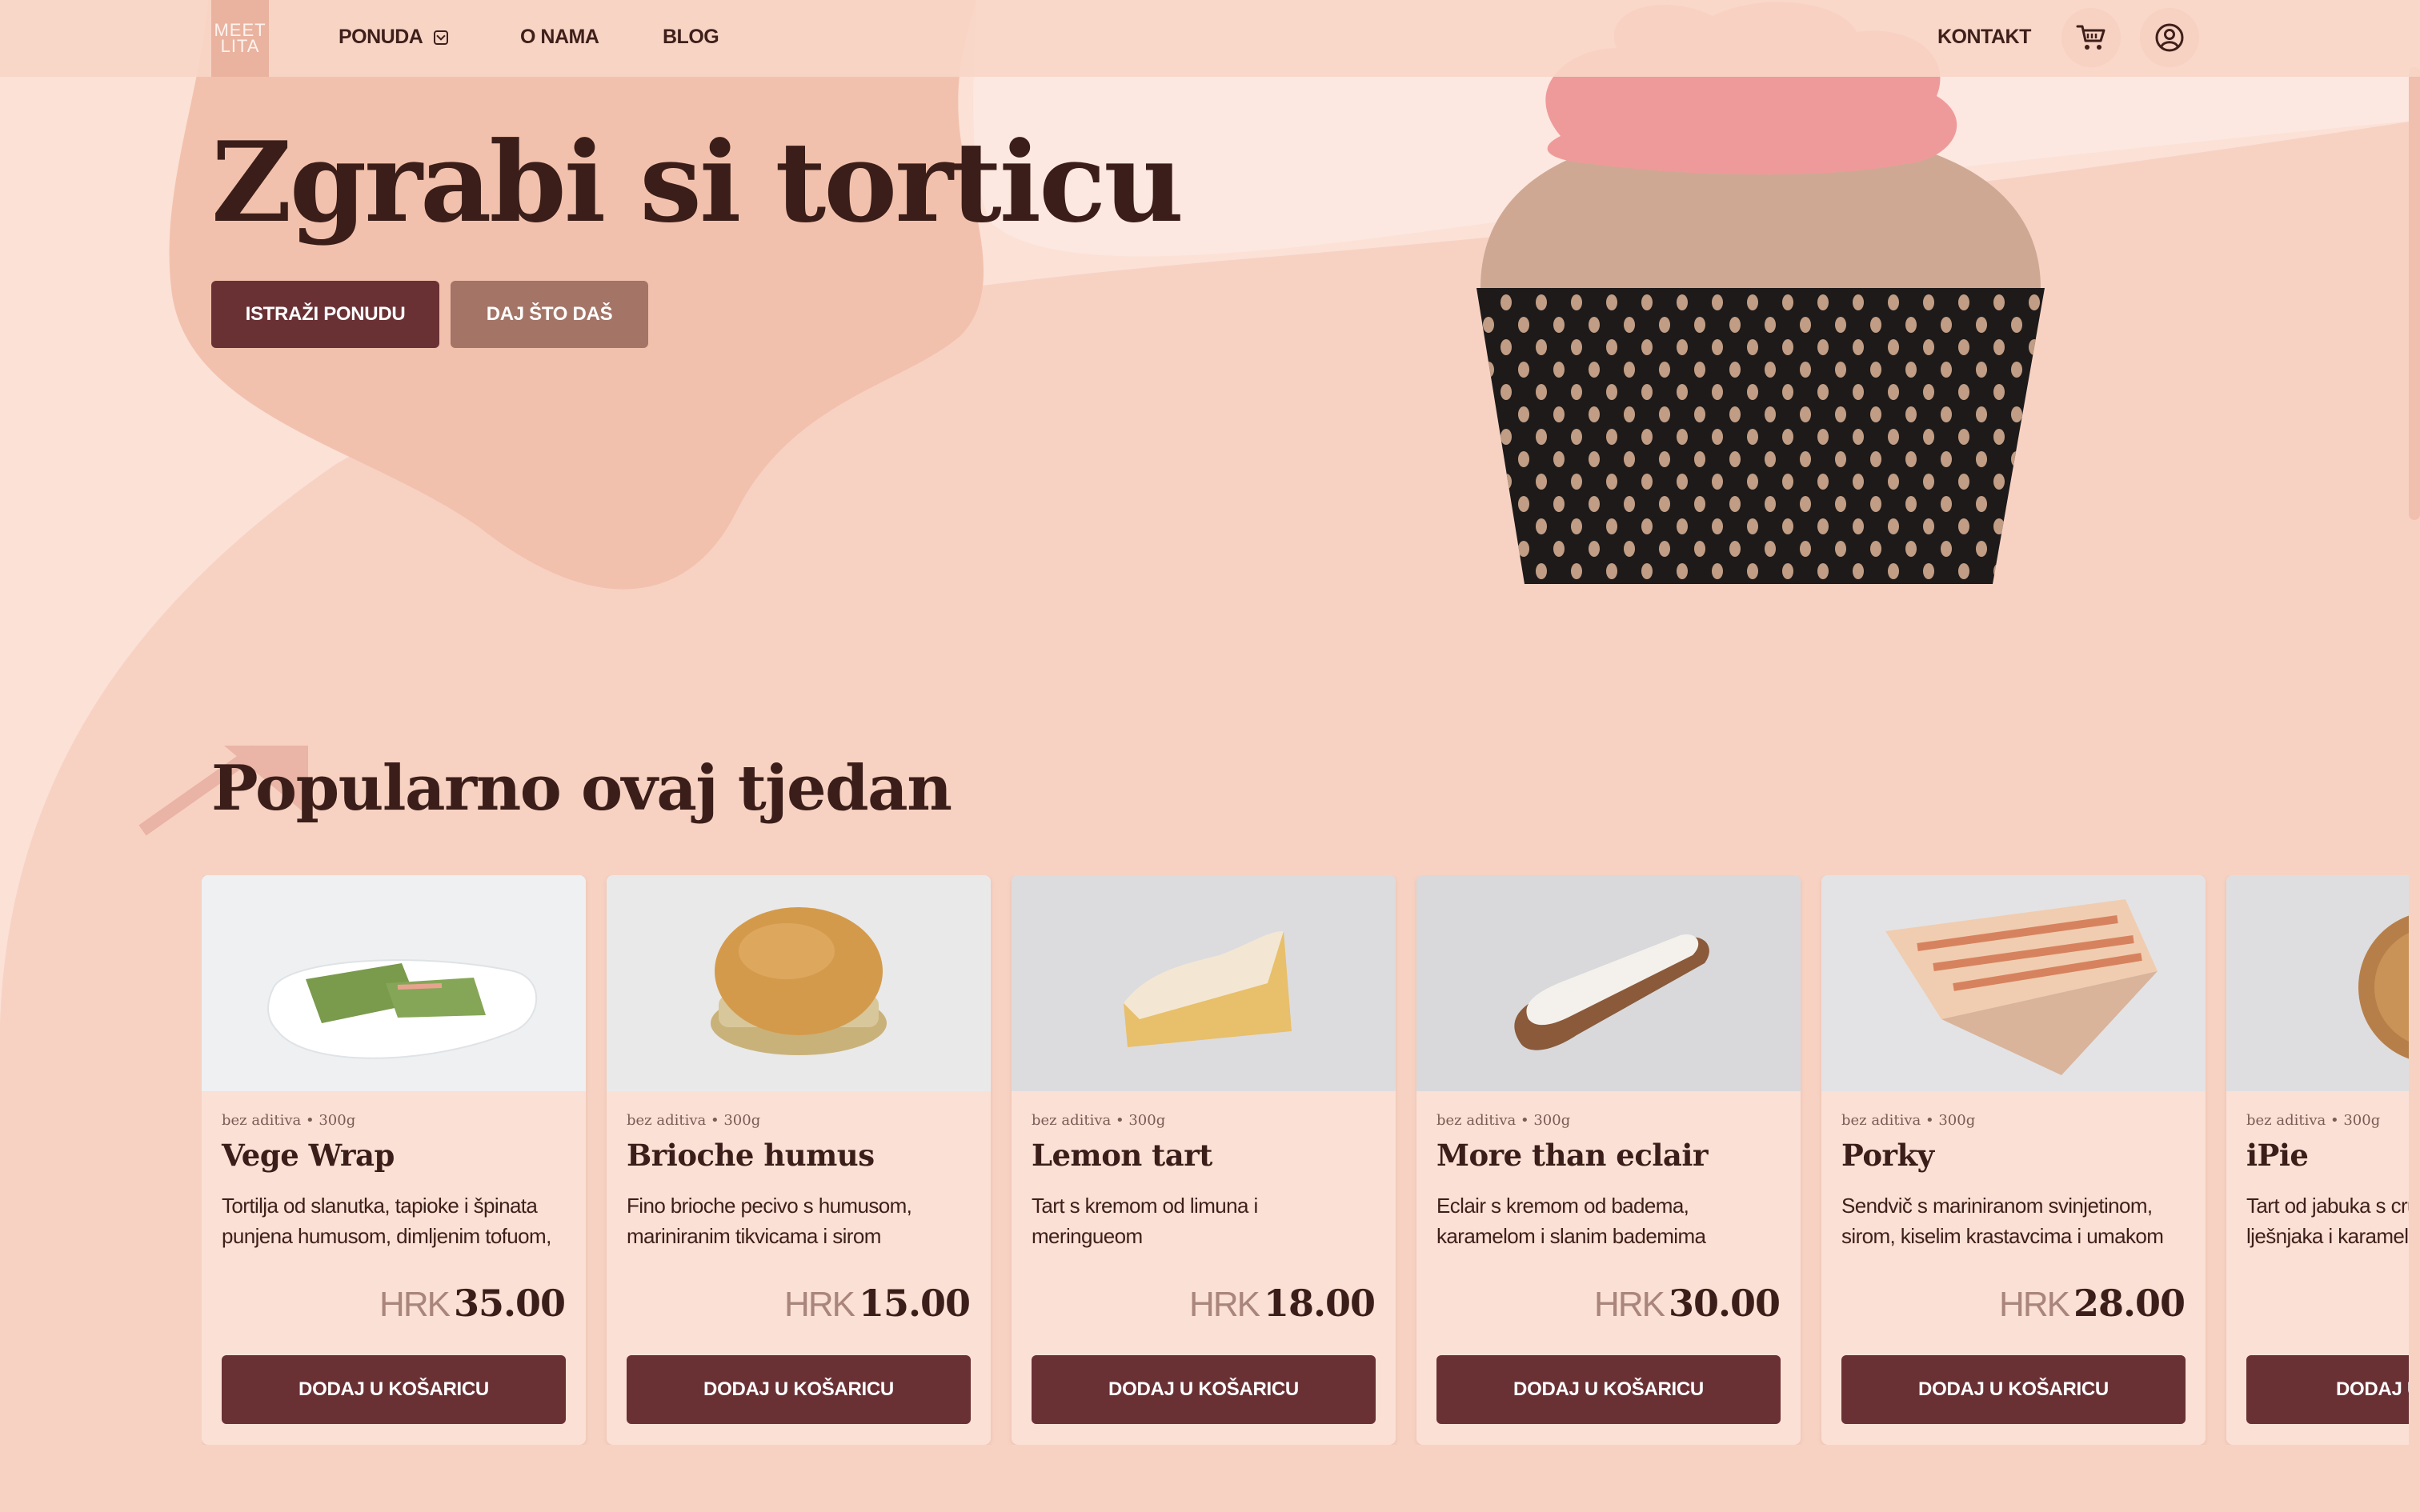 The height and width of the screenshot is (1512, 2420). I want to click on hero-title: Zgrabi si torticu, so click(697, 182).